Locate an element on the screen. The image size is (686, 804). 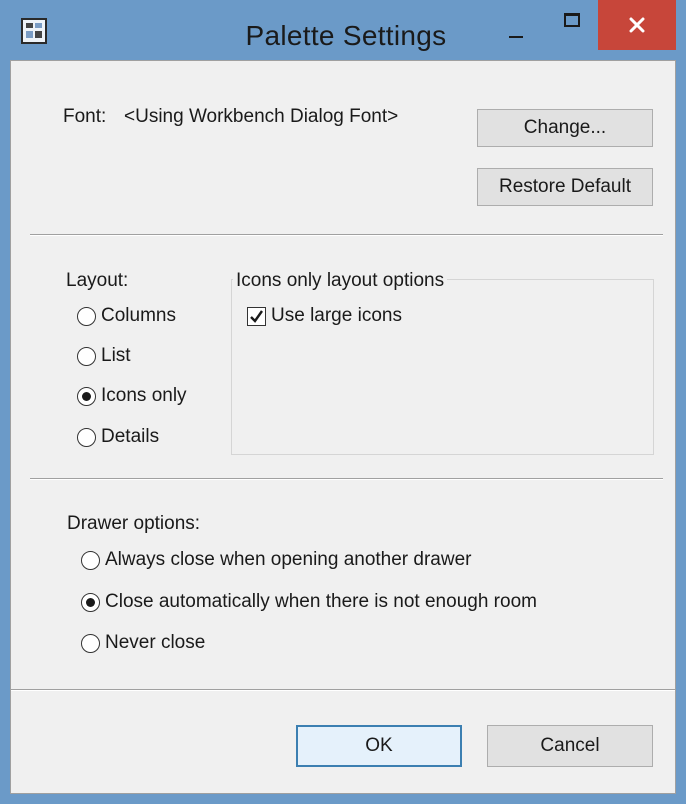
layout-columns-label: Columns is located at coordinates (138, 316).